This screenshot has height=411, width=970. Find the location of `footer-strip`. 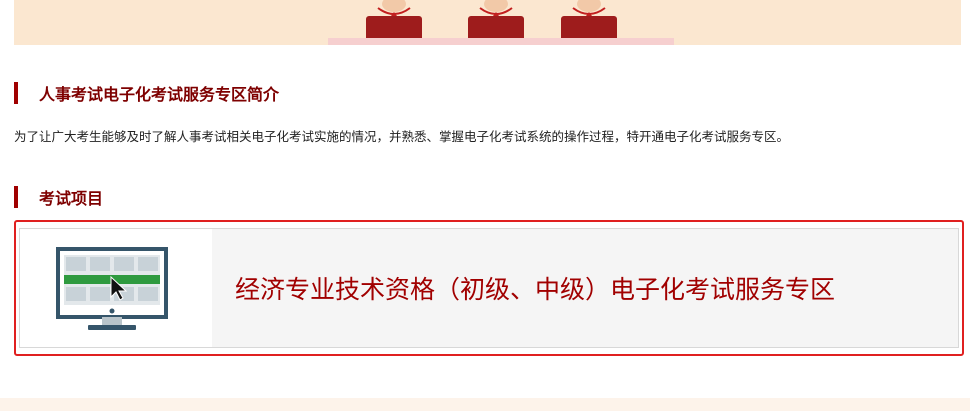

footer-strip is located at coordinates (485, 404).